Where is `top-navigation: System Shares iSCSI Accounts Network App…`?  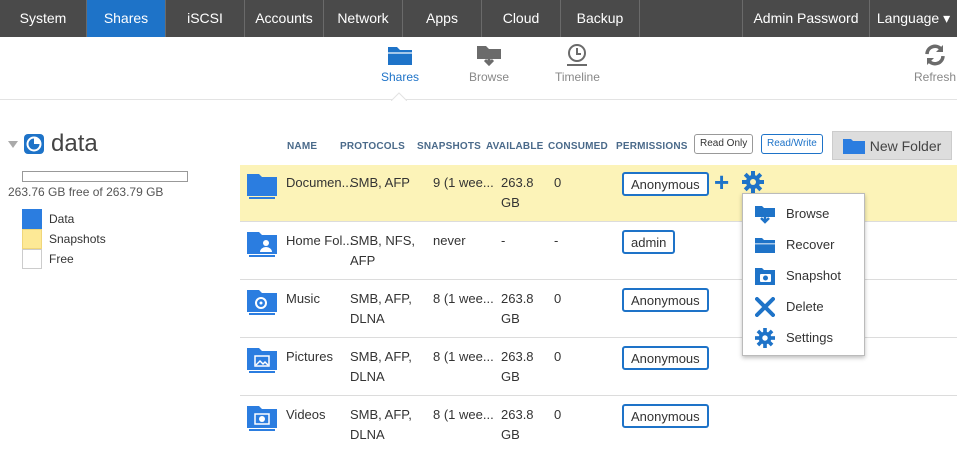
top-navigation: System Shares iSCSI Accounts Network App… is located at coordinates (478, 18).